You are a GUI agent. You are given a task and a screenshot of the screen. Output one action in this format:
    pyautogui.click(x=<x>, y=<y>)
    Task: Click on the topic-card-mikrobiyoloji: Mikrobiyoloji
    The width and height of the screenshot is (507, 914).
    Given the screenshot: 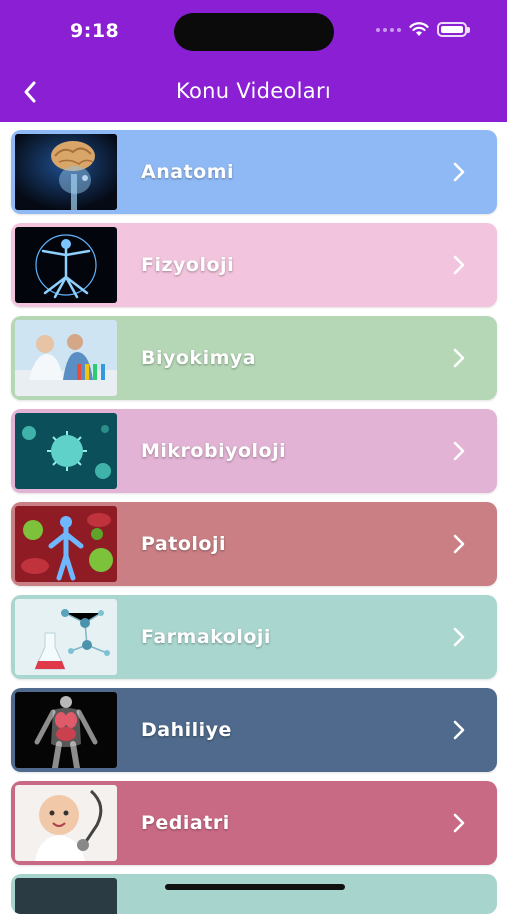 What is the action you would take?
    pyautogui.click(x=254, y=451)
    